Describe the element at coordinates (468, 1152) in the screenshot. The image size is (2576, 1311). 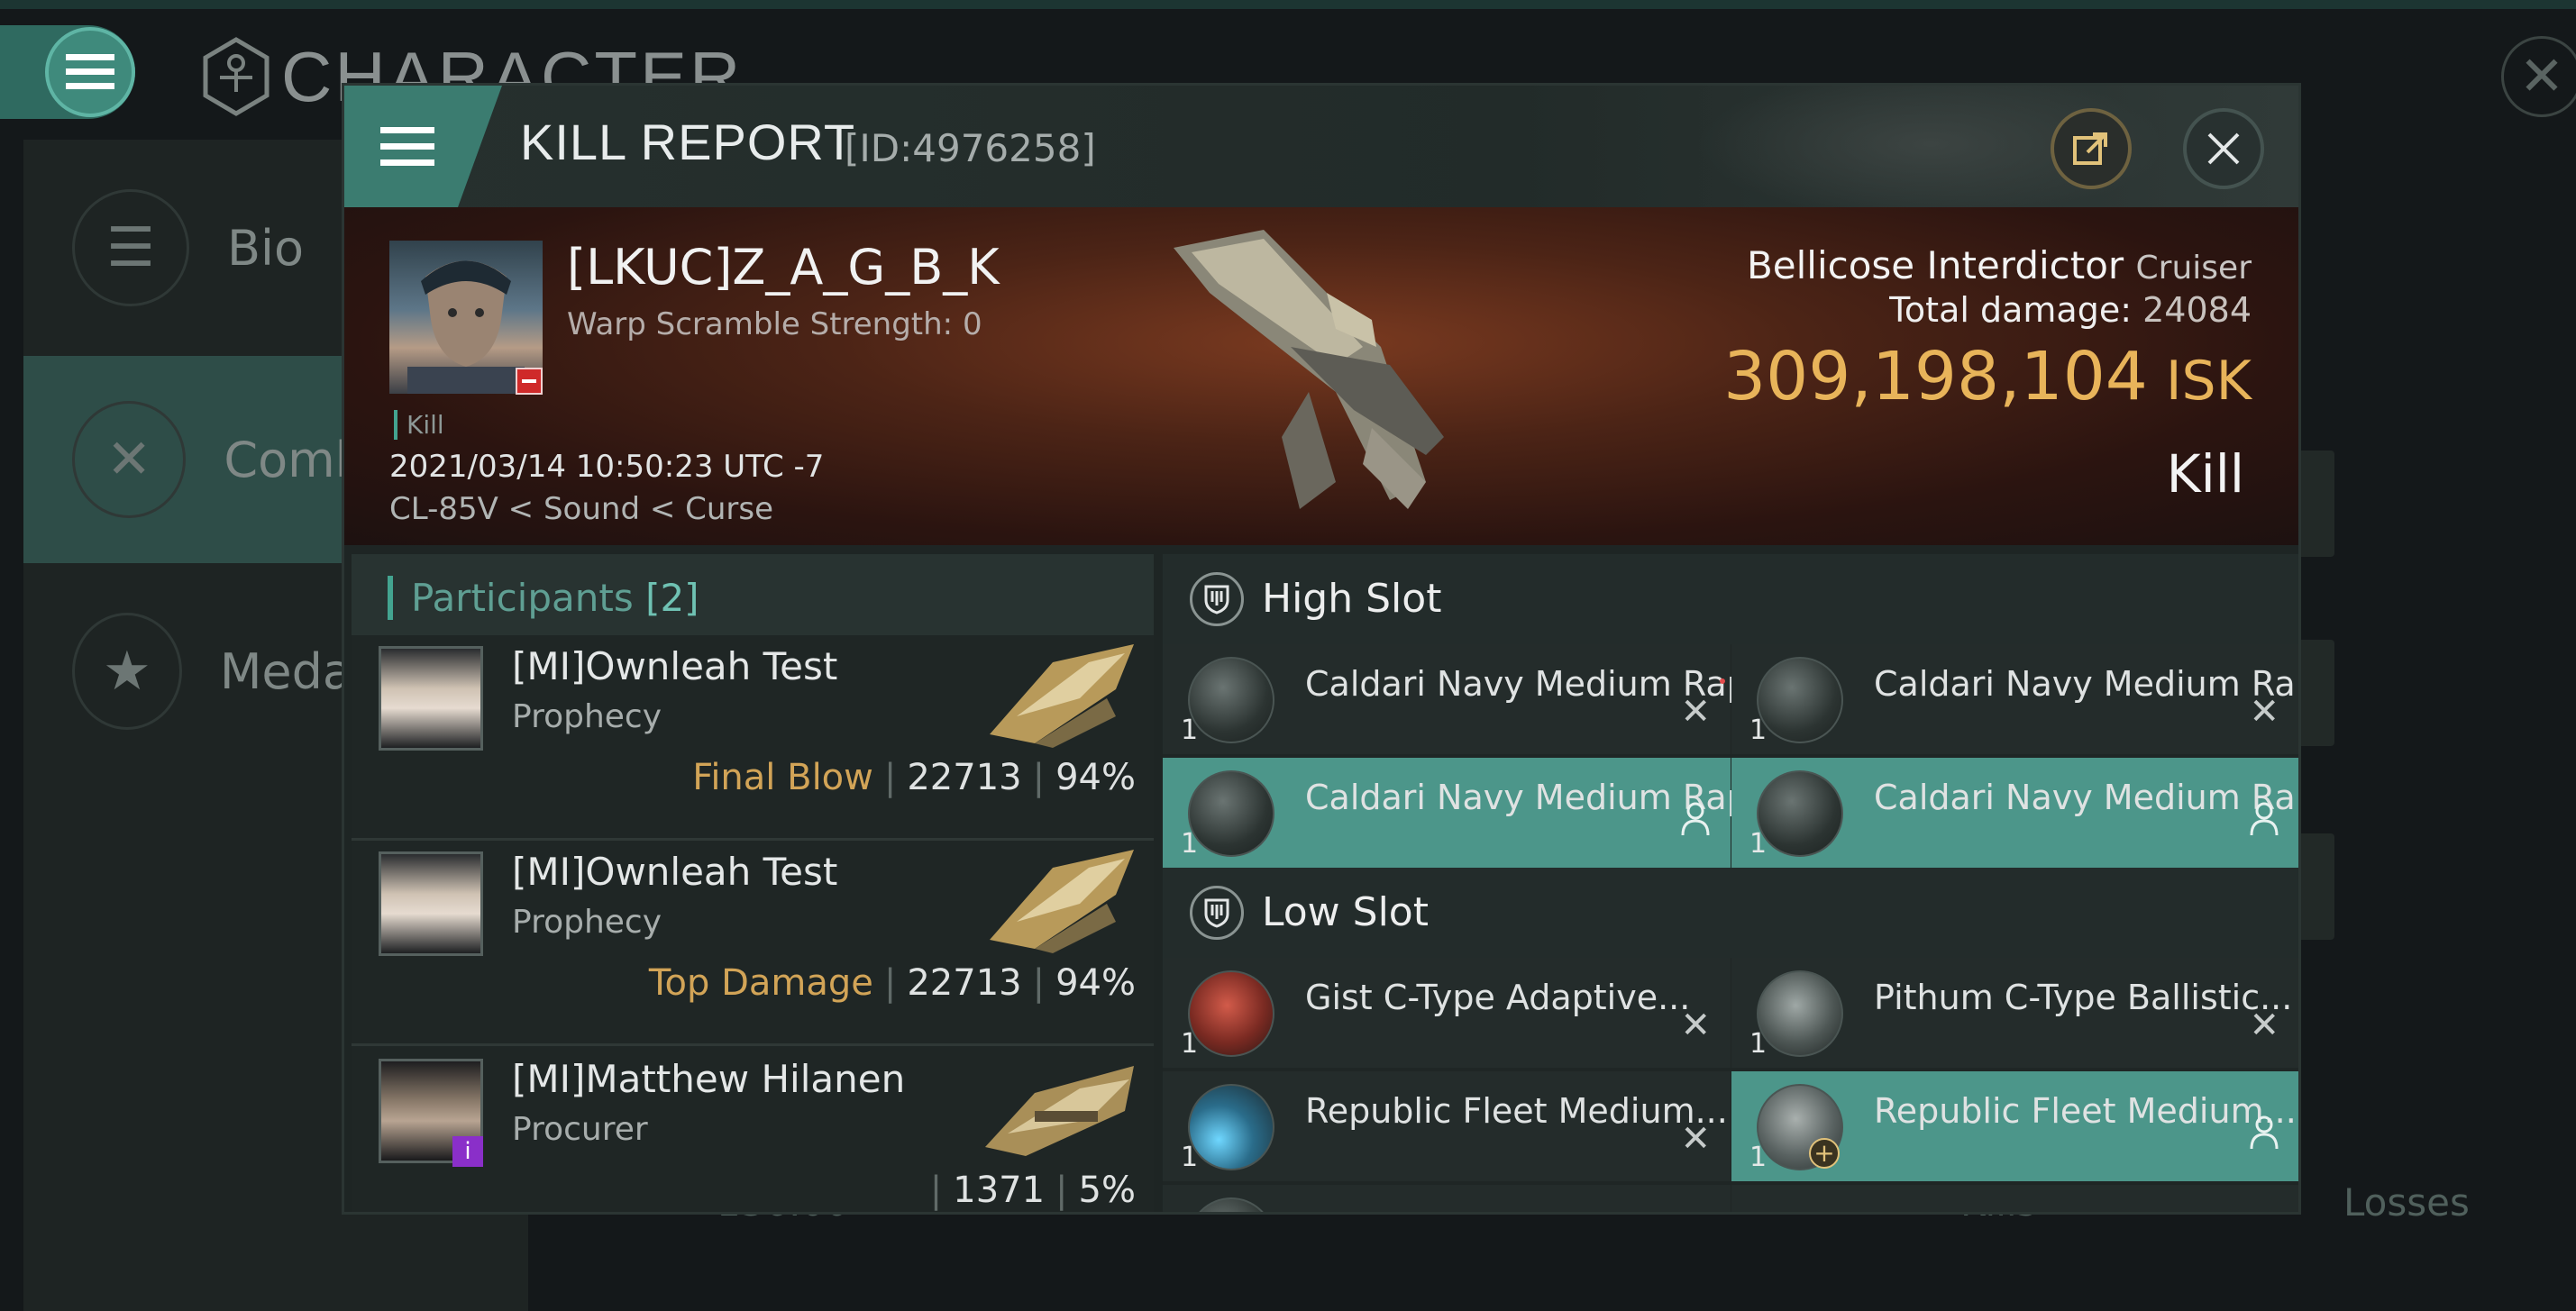
I see `info-badge: i` at that location.